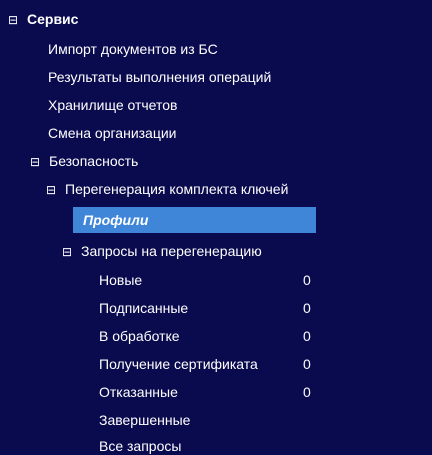 The image size is (432, 455). Describe the element at coordinates (138, 392) in the screenshot. I see `tree-item-label: Отказанные` at that location.